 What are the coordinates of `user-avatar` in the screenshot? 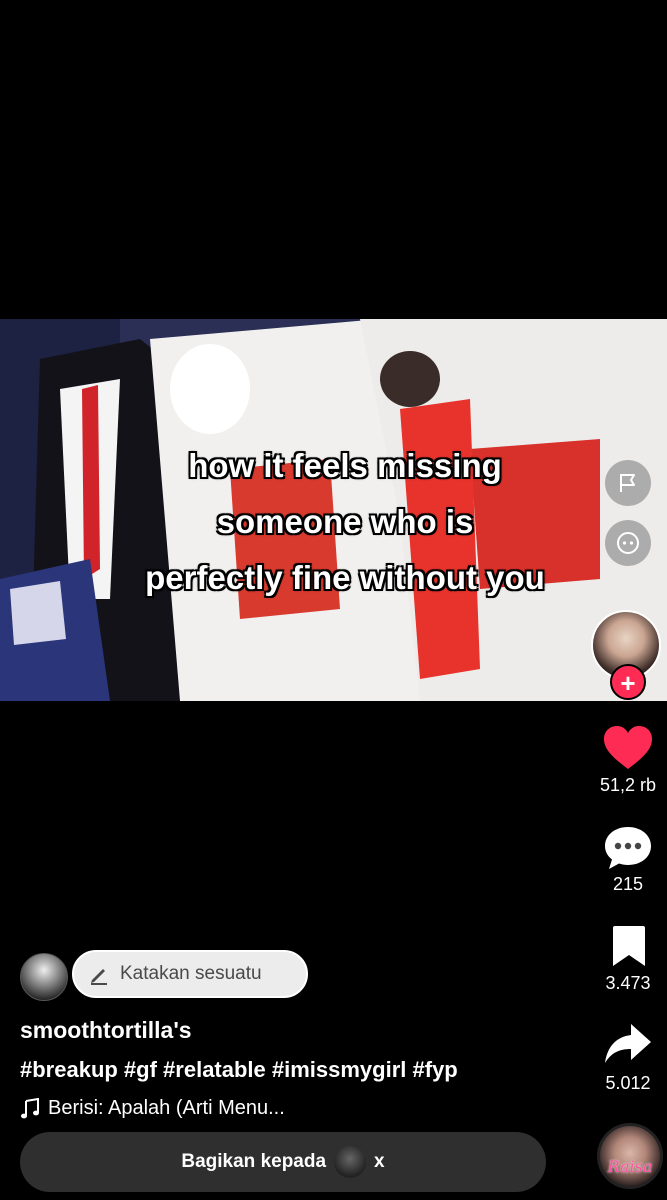 It's located at (44, 977).